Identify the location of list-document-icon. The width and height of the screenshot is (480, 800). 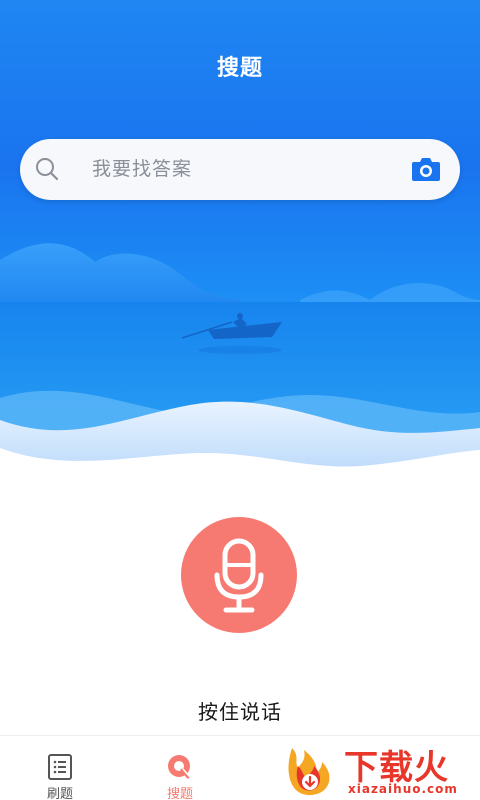
(60, 767).